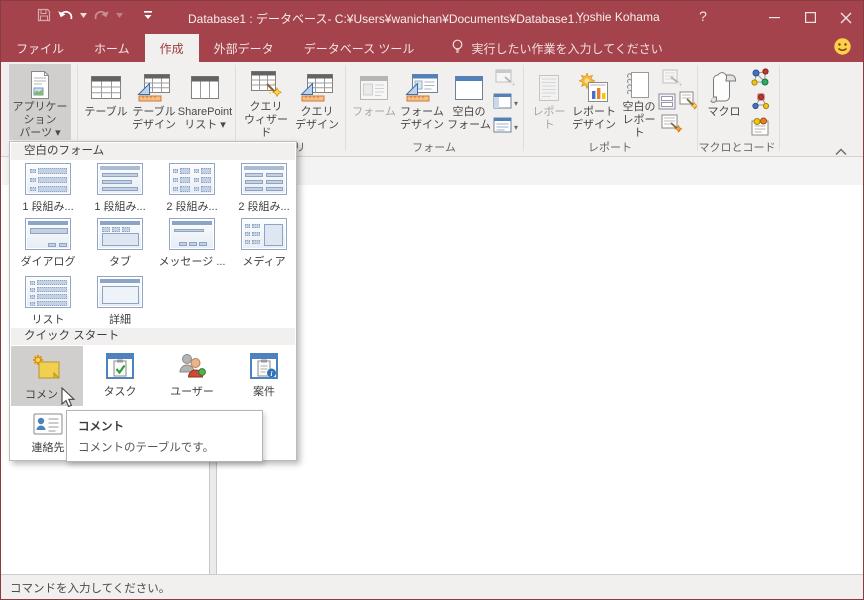 The height and width of the screenshot is (600, 864). What do you see at coordinates (266, 85) in the screenshot?
I see `query-wizard-icon` at bounding box center [266, 85].